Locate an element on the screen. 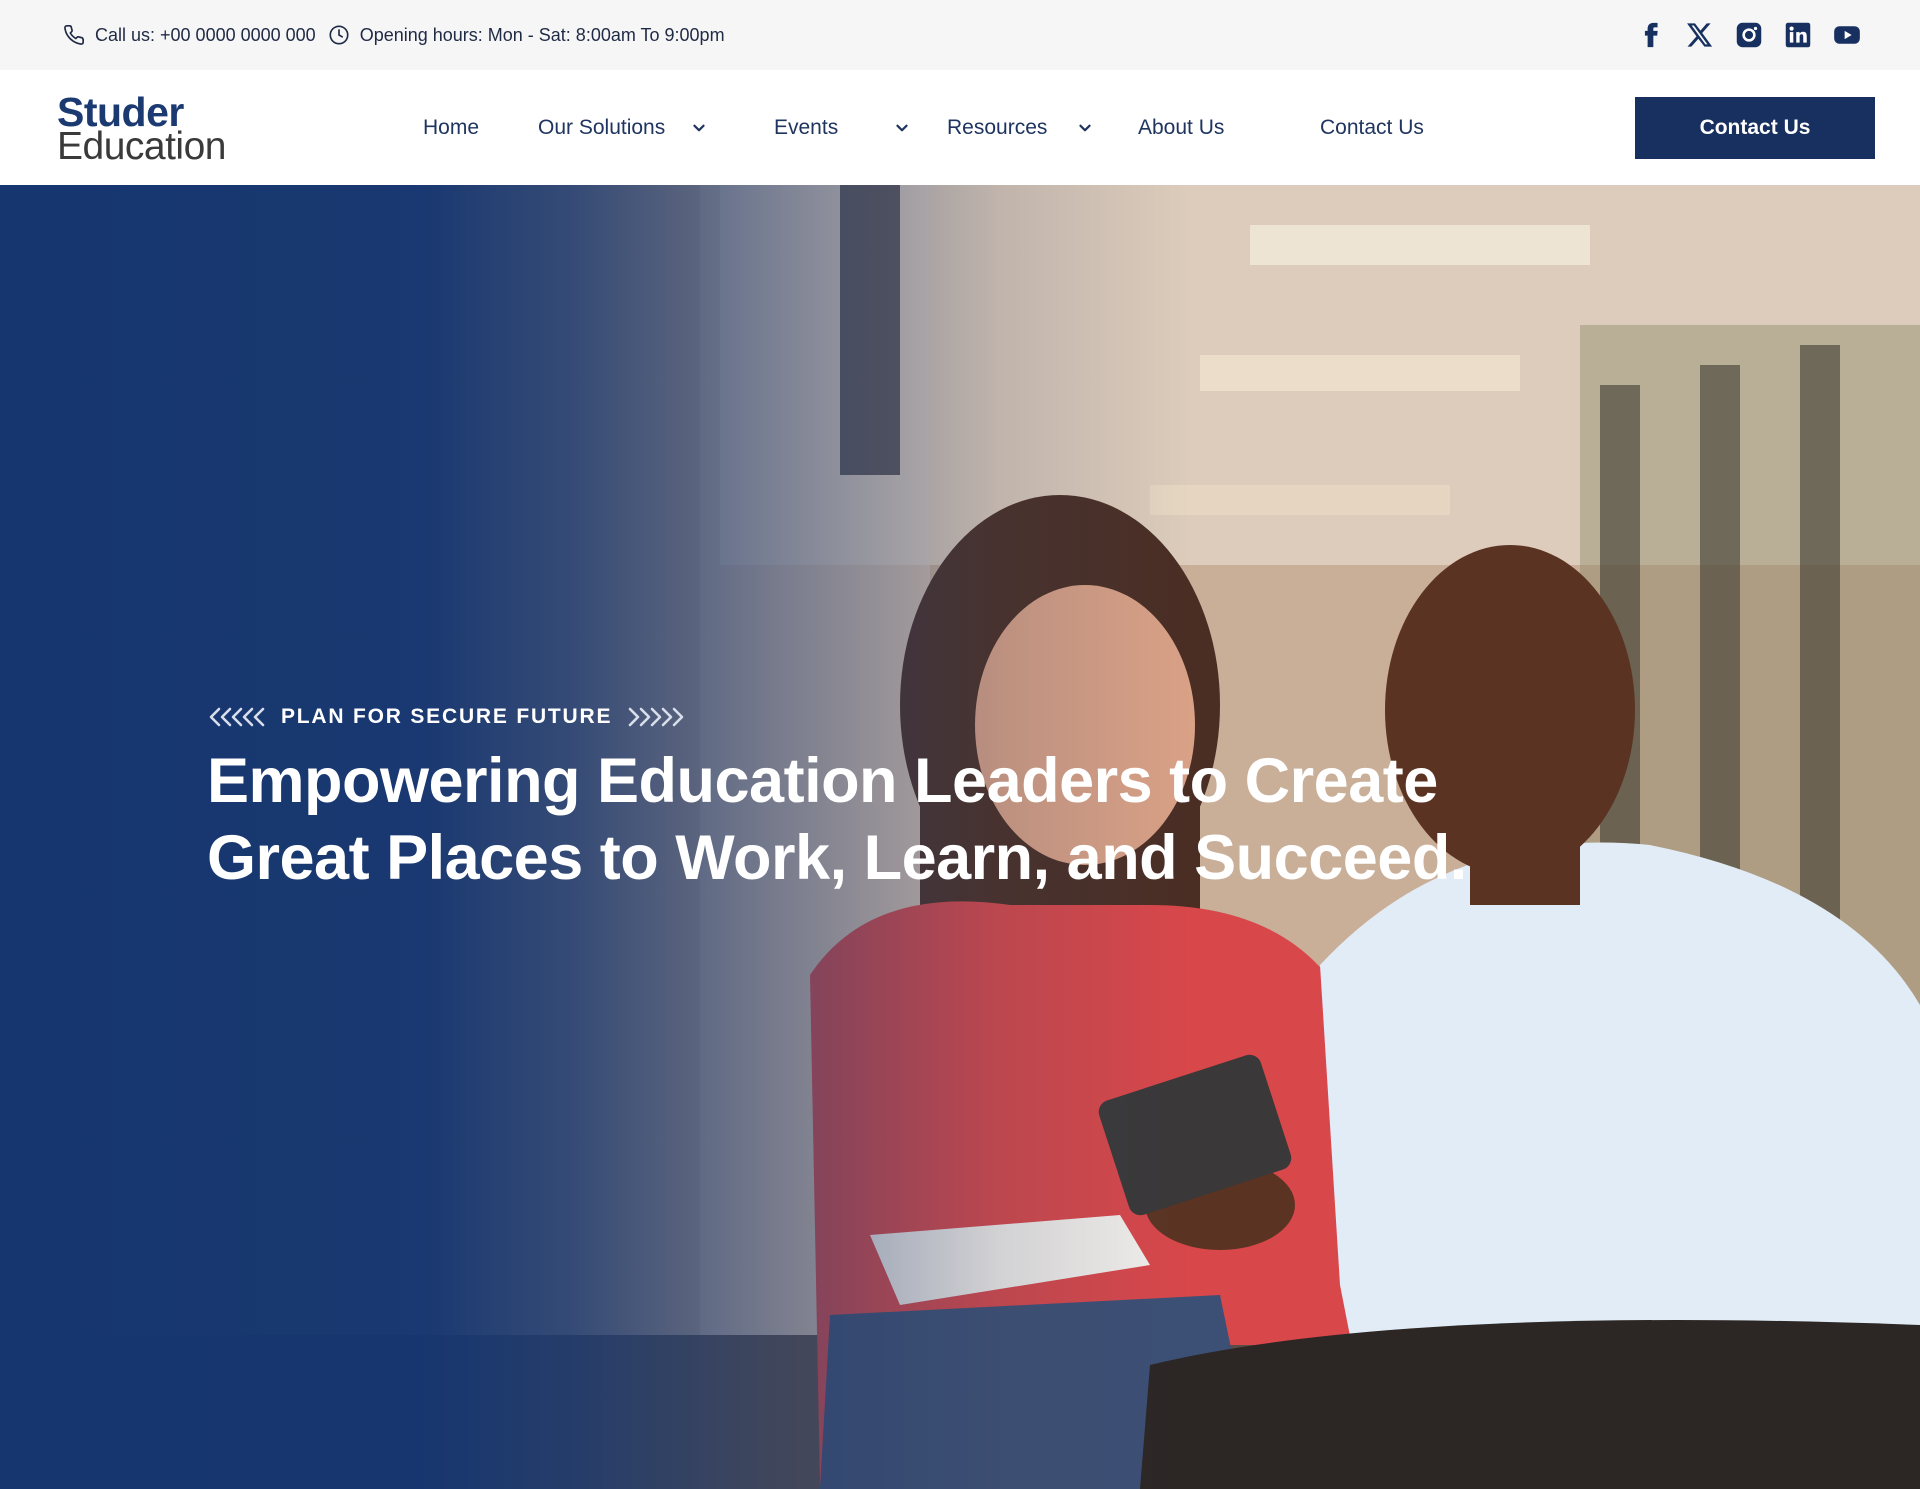 The height and width of the screenshot is (1489, 1920). nav-about-label: About Us is located at coordinates (1181, 127).